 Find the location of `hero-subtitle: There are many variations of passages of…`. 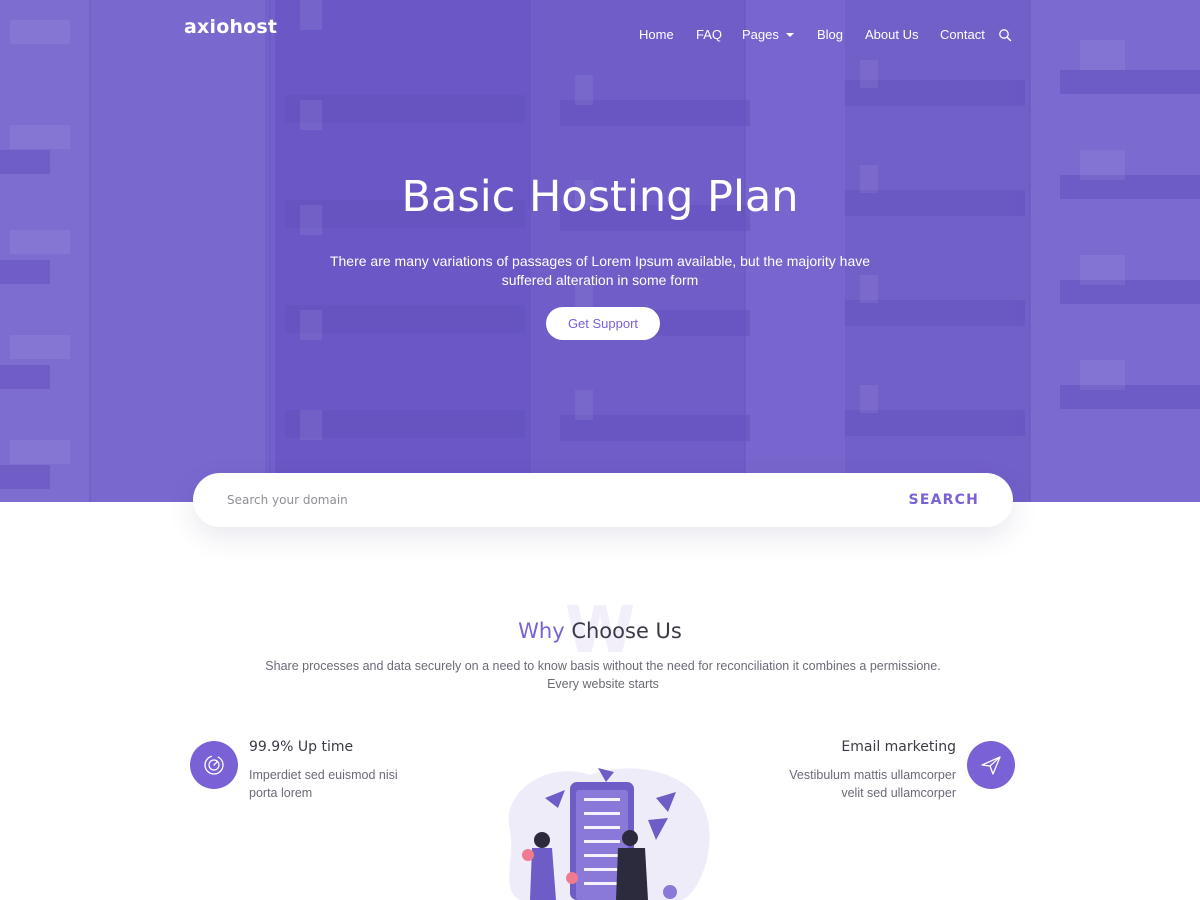

hero-subtitle: There are many variations of passages of… is located at coordinates (600, 270).